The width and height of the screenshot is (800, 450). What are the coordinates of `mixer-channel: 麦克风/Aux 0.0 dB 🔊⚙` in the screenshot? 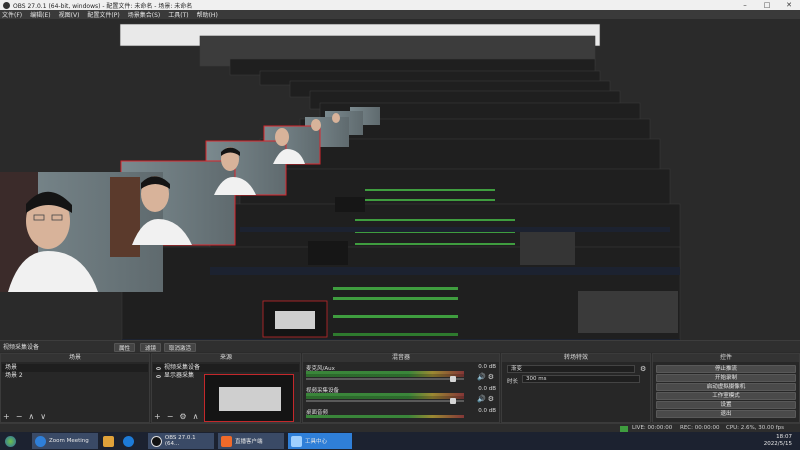 It's located at (401, 373).